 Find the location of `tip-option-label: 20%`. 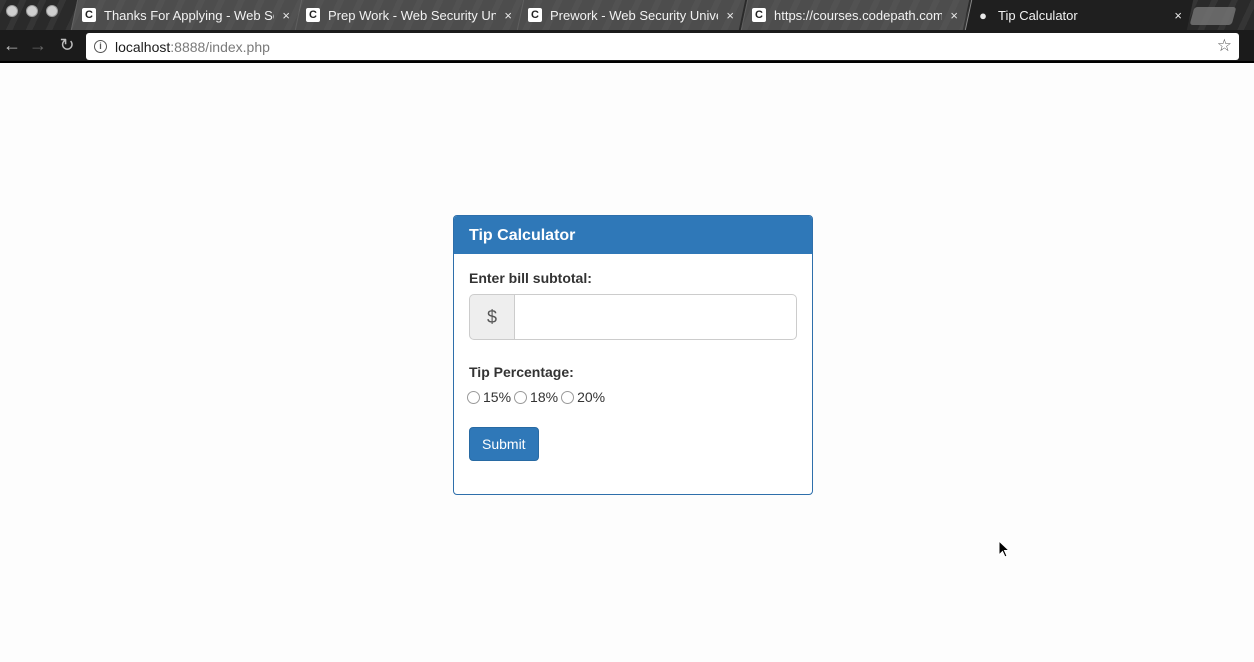

tip-option-label: 20% is located at coordinates (591, 397).